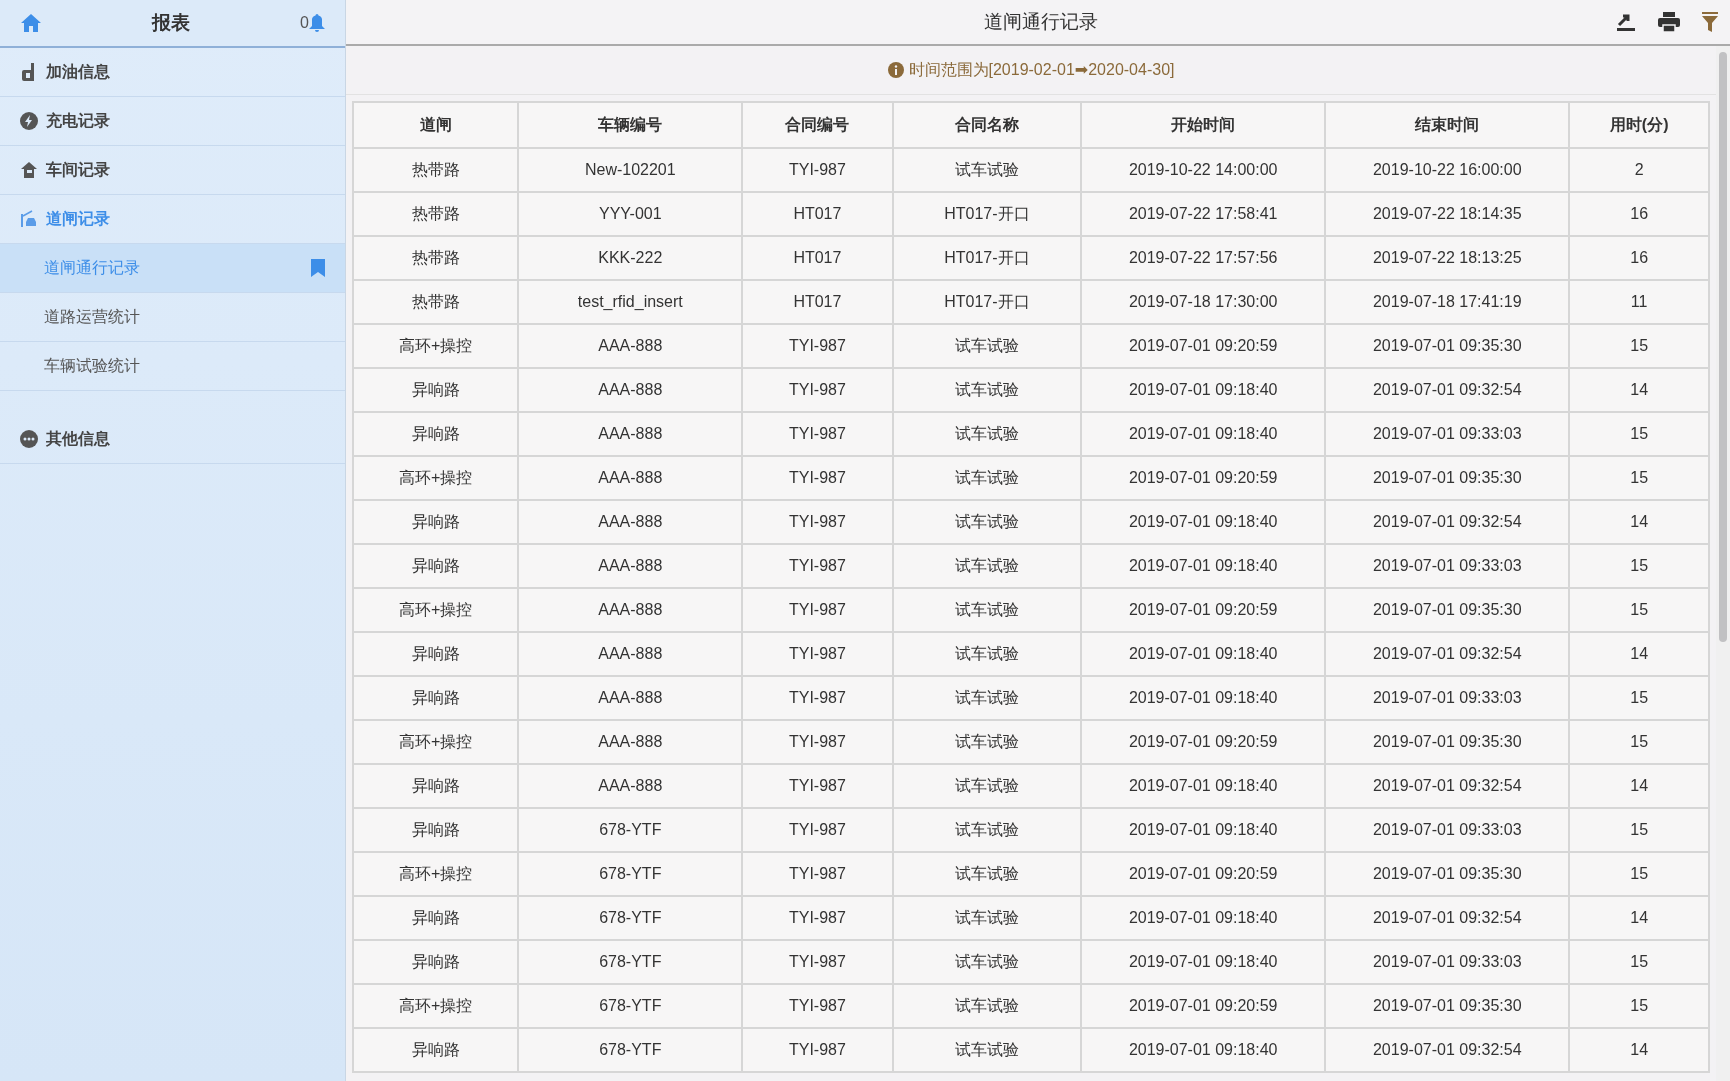 The image size is (1730, 1081). I want to click on table-cell: 2019-10-22 16:00:00, so click(1447, 170).